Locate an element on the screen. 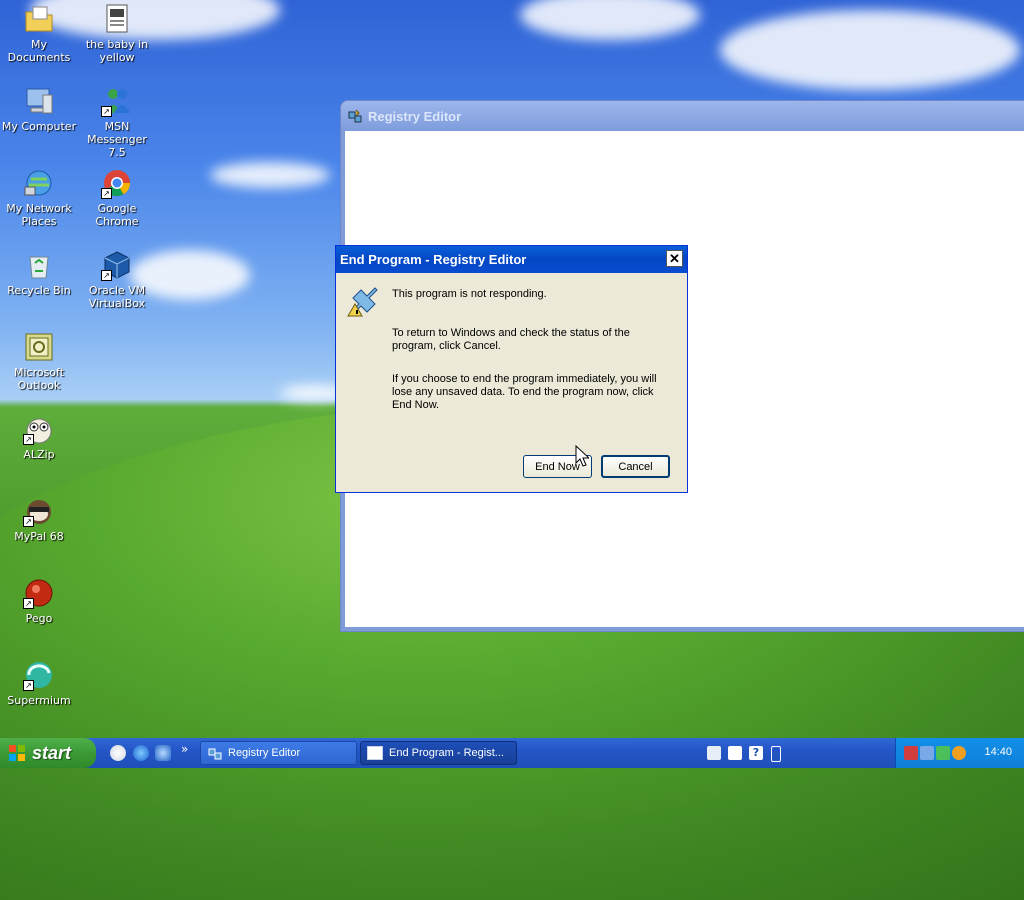 This screenshot has height=900, width=1024. recycle-bin-icon is located at coordinates (39, 265).